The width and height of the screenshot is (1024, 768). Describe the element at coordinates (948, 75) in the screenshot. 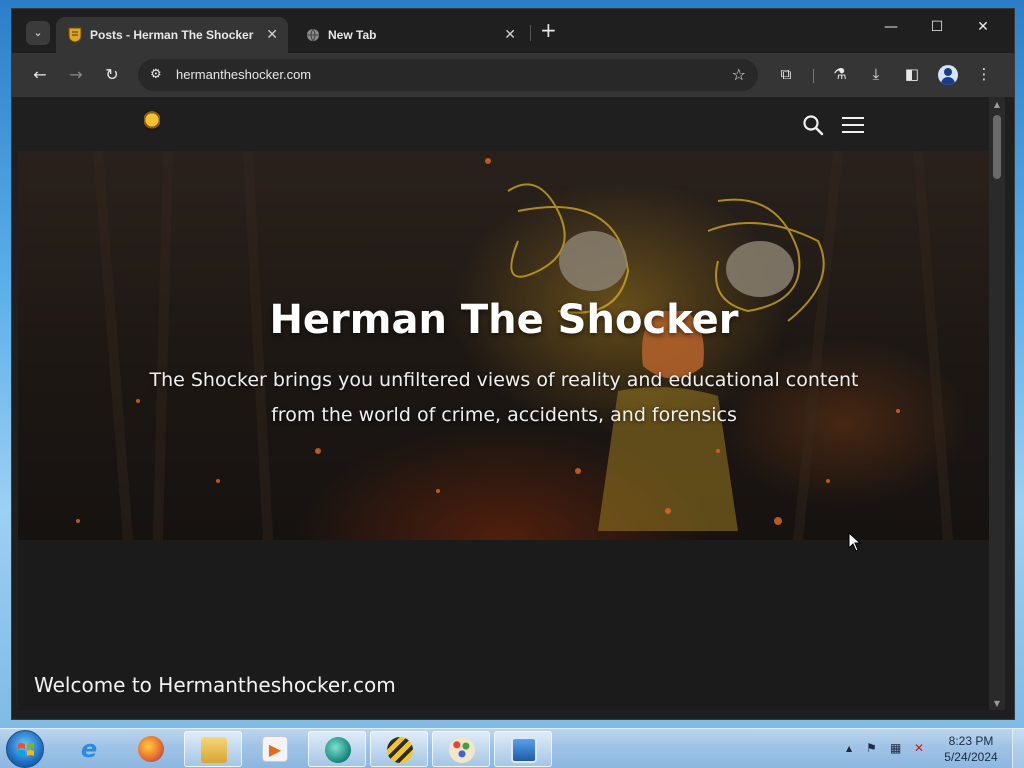

I see `profile-avatar` at that location.